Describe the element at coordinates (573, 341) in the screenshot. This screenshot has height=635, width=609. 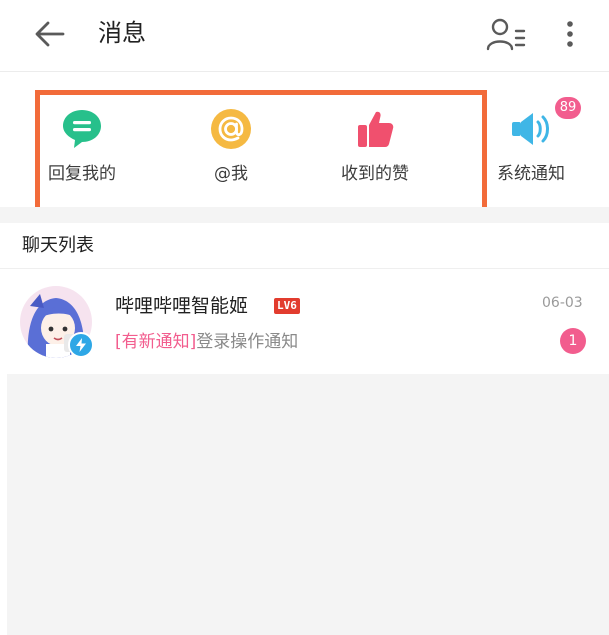
I see `unread-count-badge: 1` at that location.